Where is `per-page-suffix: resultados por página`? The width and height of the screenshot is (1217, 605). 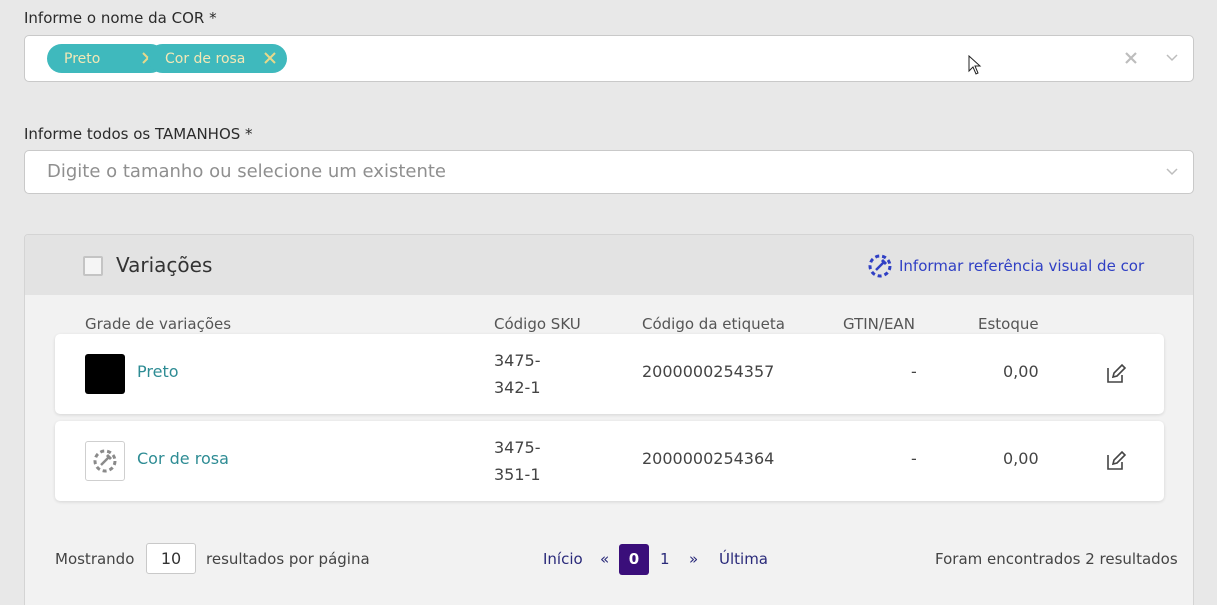
per-page-suffix: resultados por página is located at coordinates (288, 559).